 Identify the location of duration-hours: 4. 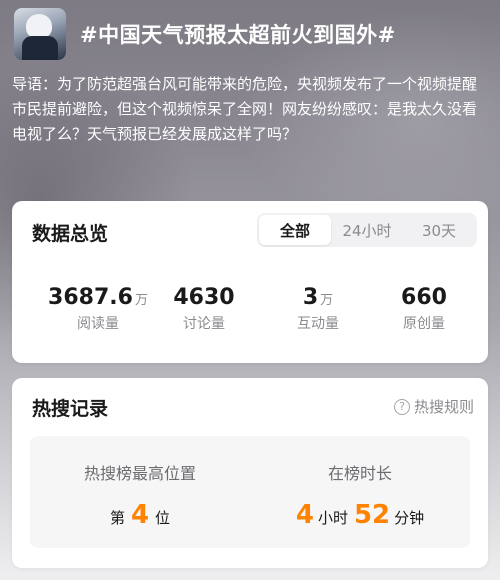
(304, 515).